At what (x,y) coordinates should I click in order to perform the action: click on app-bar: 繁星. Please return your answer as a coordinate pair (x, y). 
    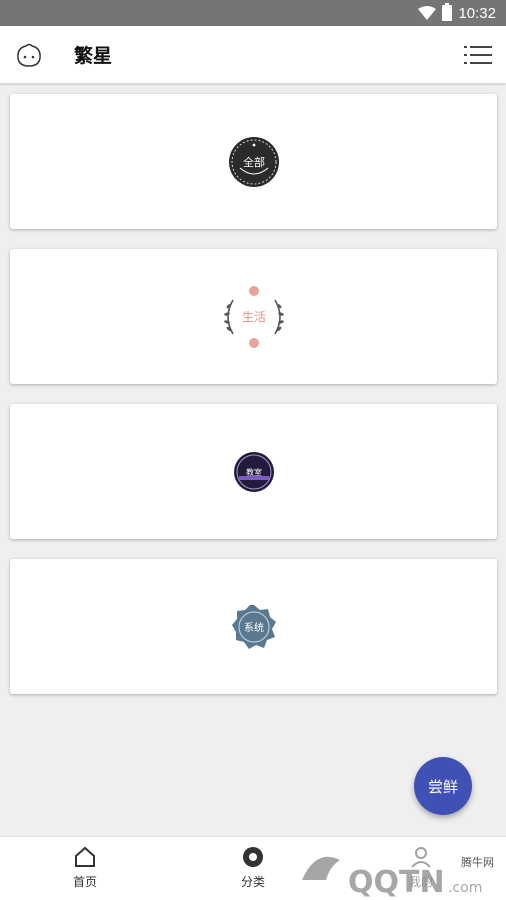
    Looking at the image, I should click on (253, 55).